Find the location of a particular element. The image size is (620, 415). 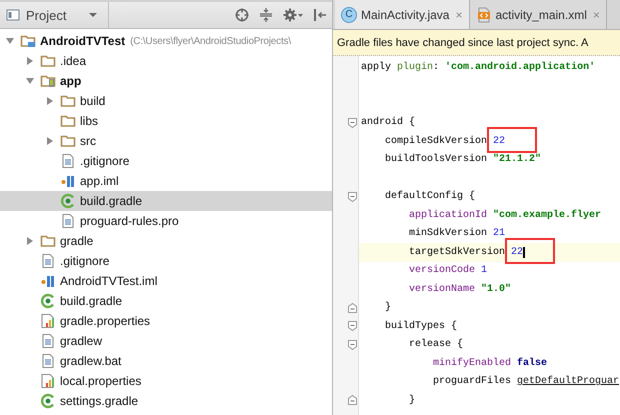

project-view-dropdown: Project is located at coordinates (54, 15).